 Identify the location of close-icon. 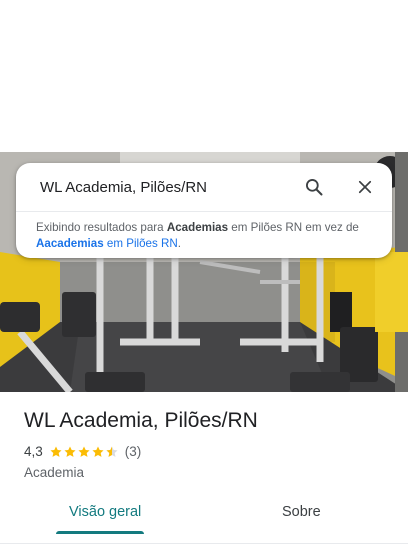
(365, 187).